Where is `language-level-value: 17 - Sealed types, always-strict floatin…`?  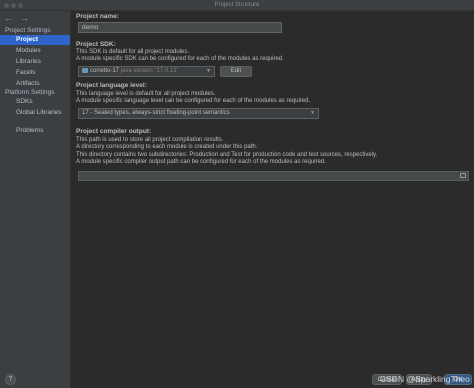 language-level-value: 17 - Sealed types, always-strict floatin… is located at coordinates (156, 113).